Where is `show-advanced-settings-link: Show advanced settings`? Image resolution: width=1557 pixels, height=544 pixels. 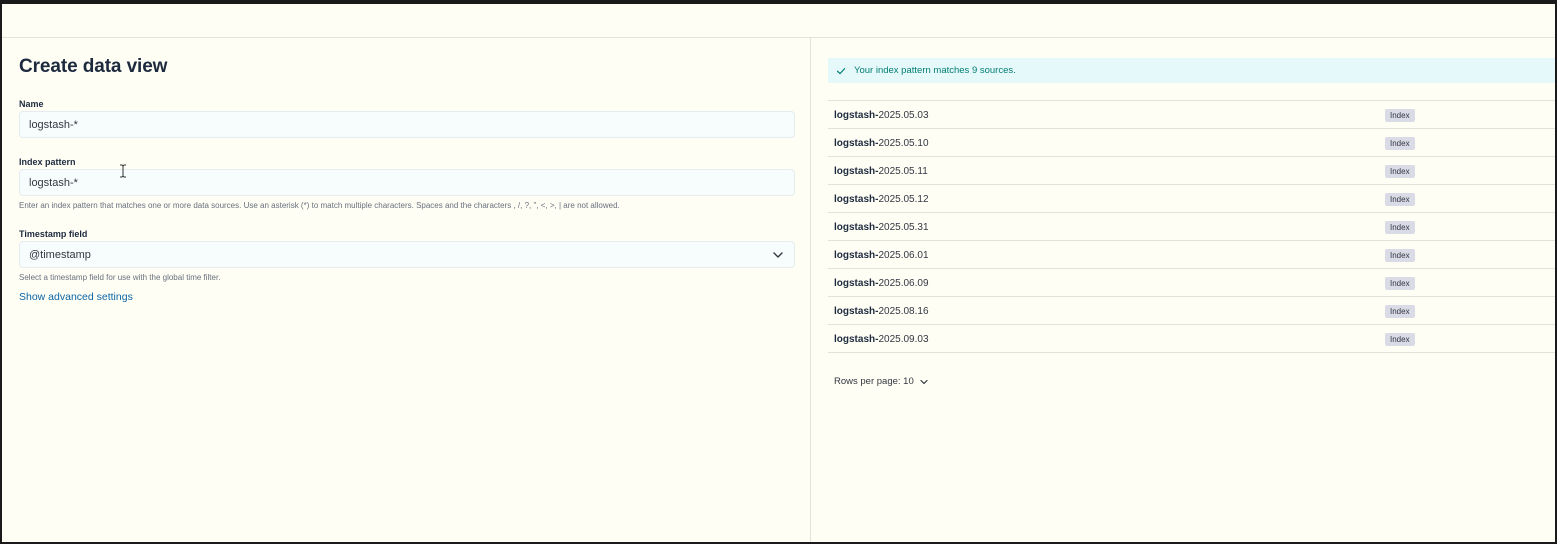 show-advanced-settings-link: Show advanced settings is located at coordinates (76, 297).